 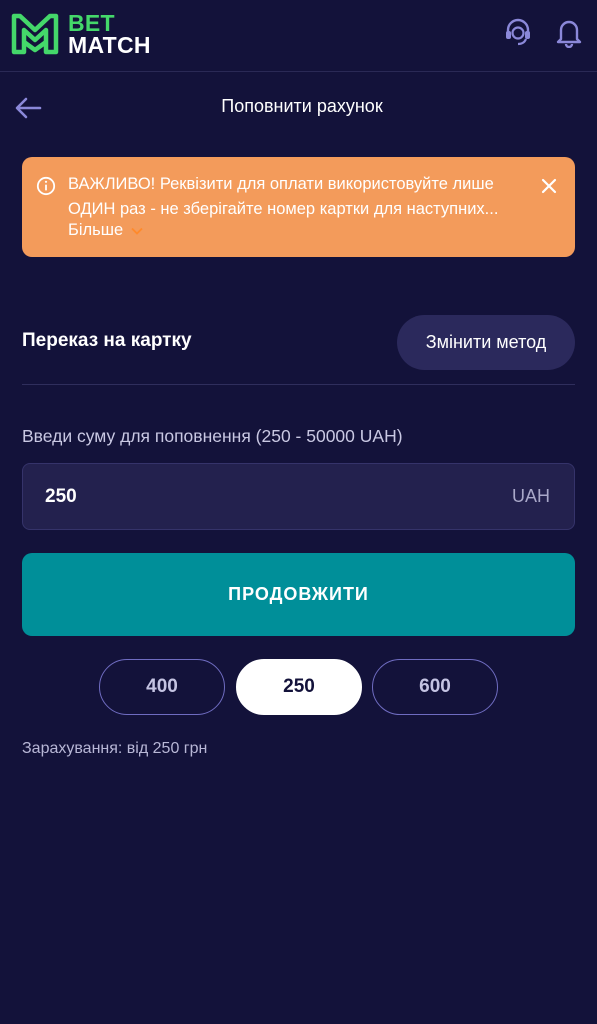 I want to click on credit-note: Зарахування: від 250 грн, so click(x=115, y=748).